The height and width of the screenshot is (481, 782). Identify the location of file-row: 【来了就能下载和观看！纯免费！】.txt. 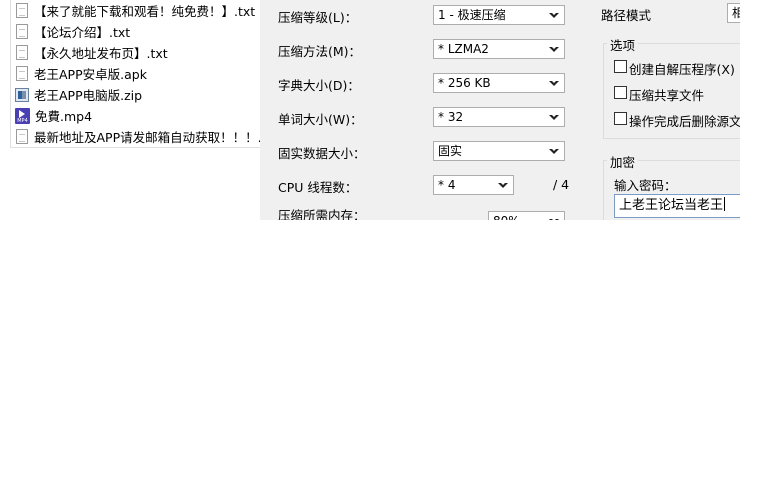
(135, 10).